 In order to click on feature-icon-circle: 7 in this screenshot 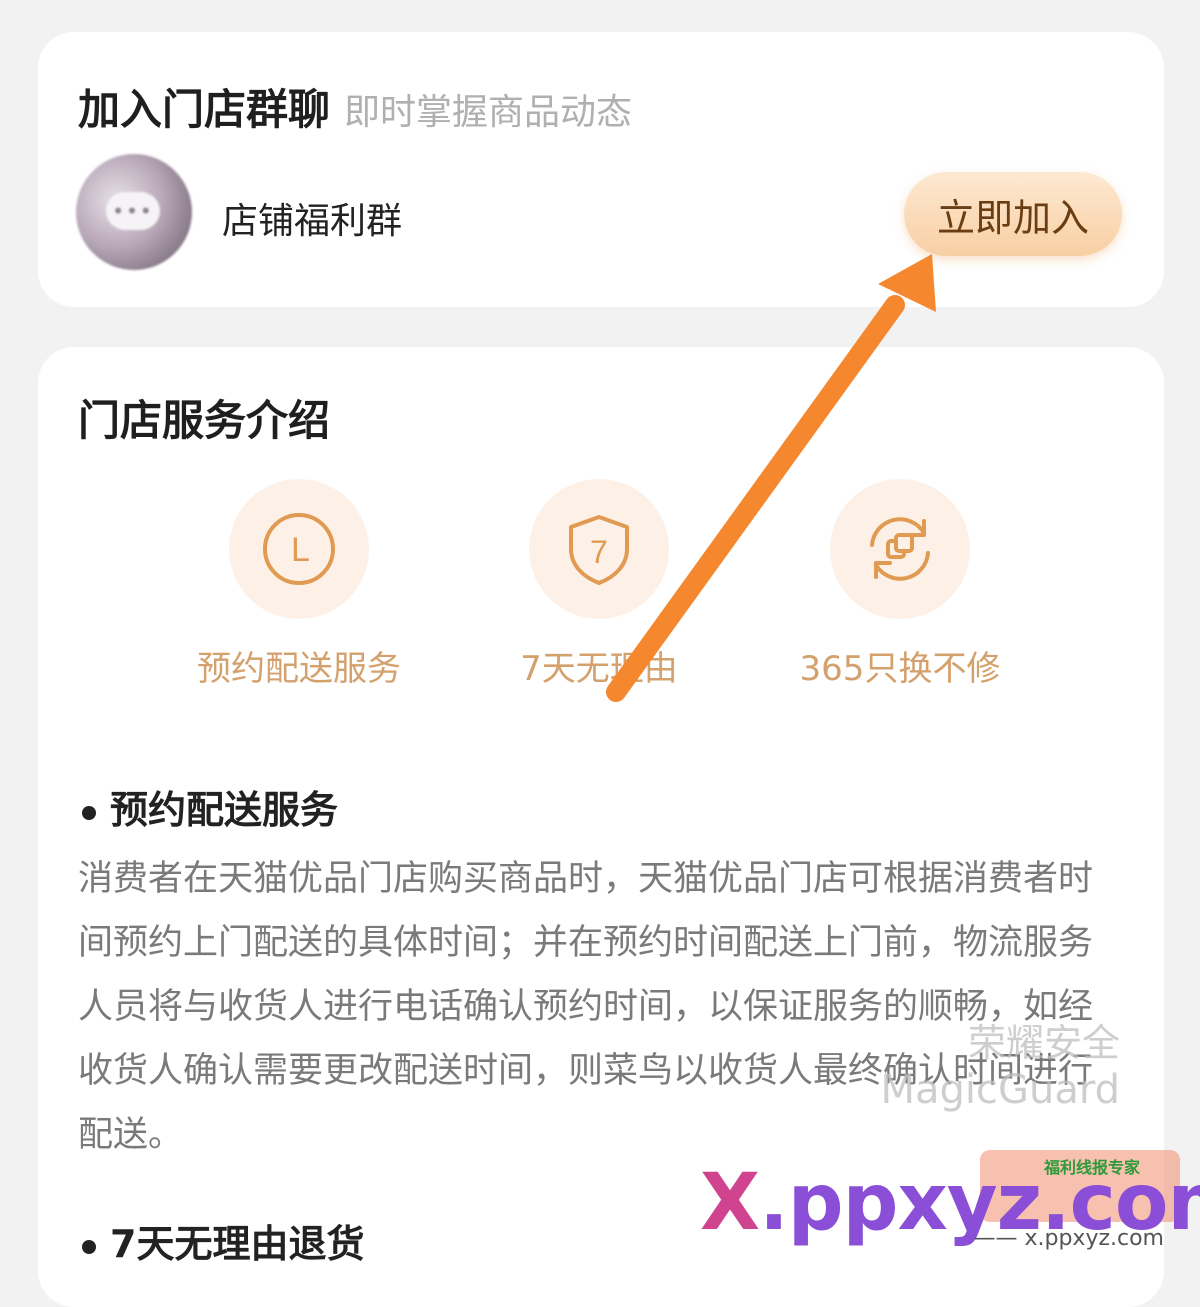, I will do `click(599, 549)`.